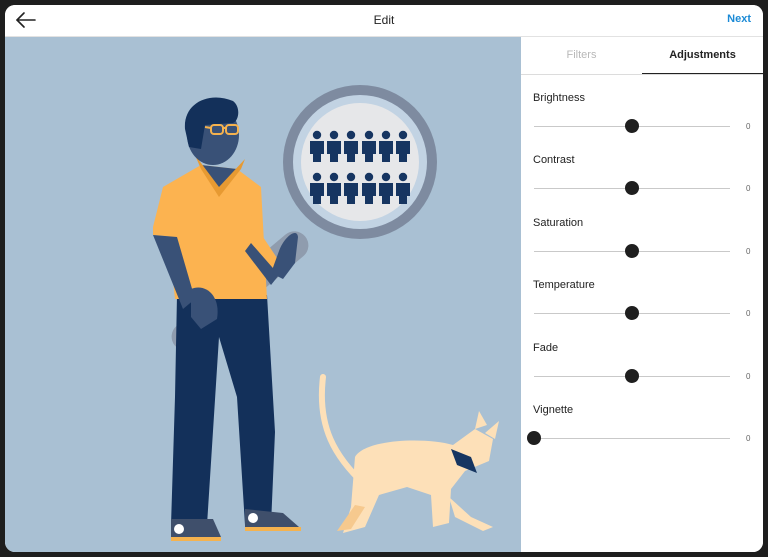 The height and width of the screenshot is (557, 768). What do you see at coordinates (748, 251) in the screenshot?
I see `saturation-value: 0` at bounding box center [748, 251].